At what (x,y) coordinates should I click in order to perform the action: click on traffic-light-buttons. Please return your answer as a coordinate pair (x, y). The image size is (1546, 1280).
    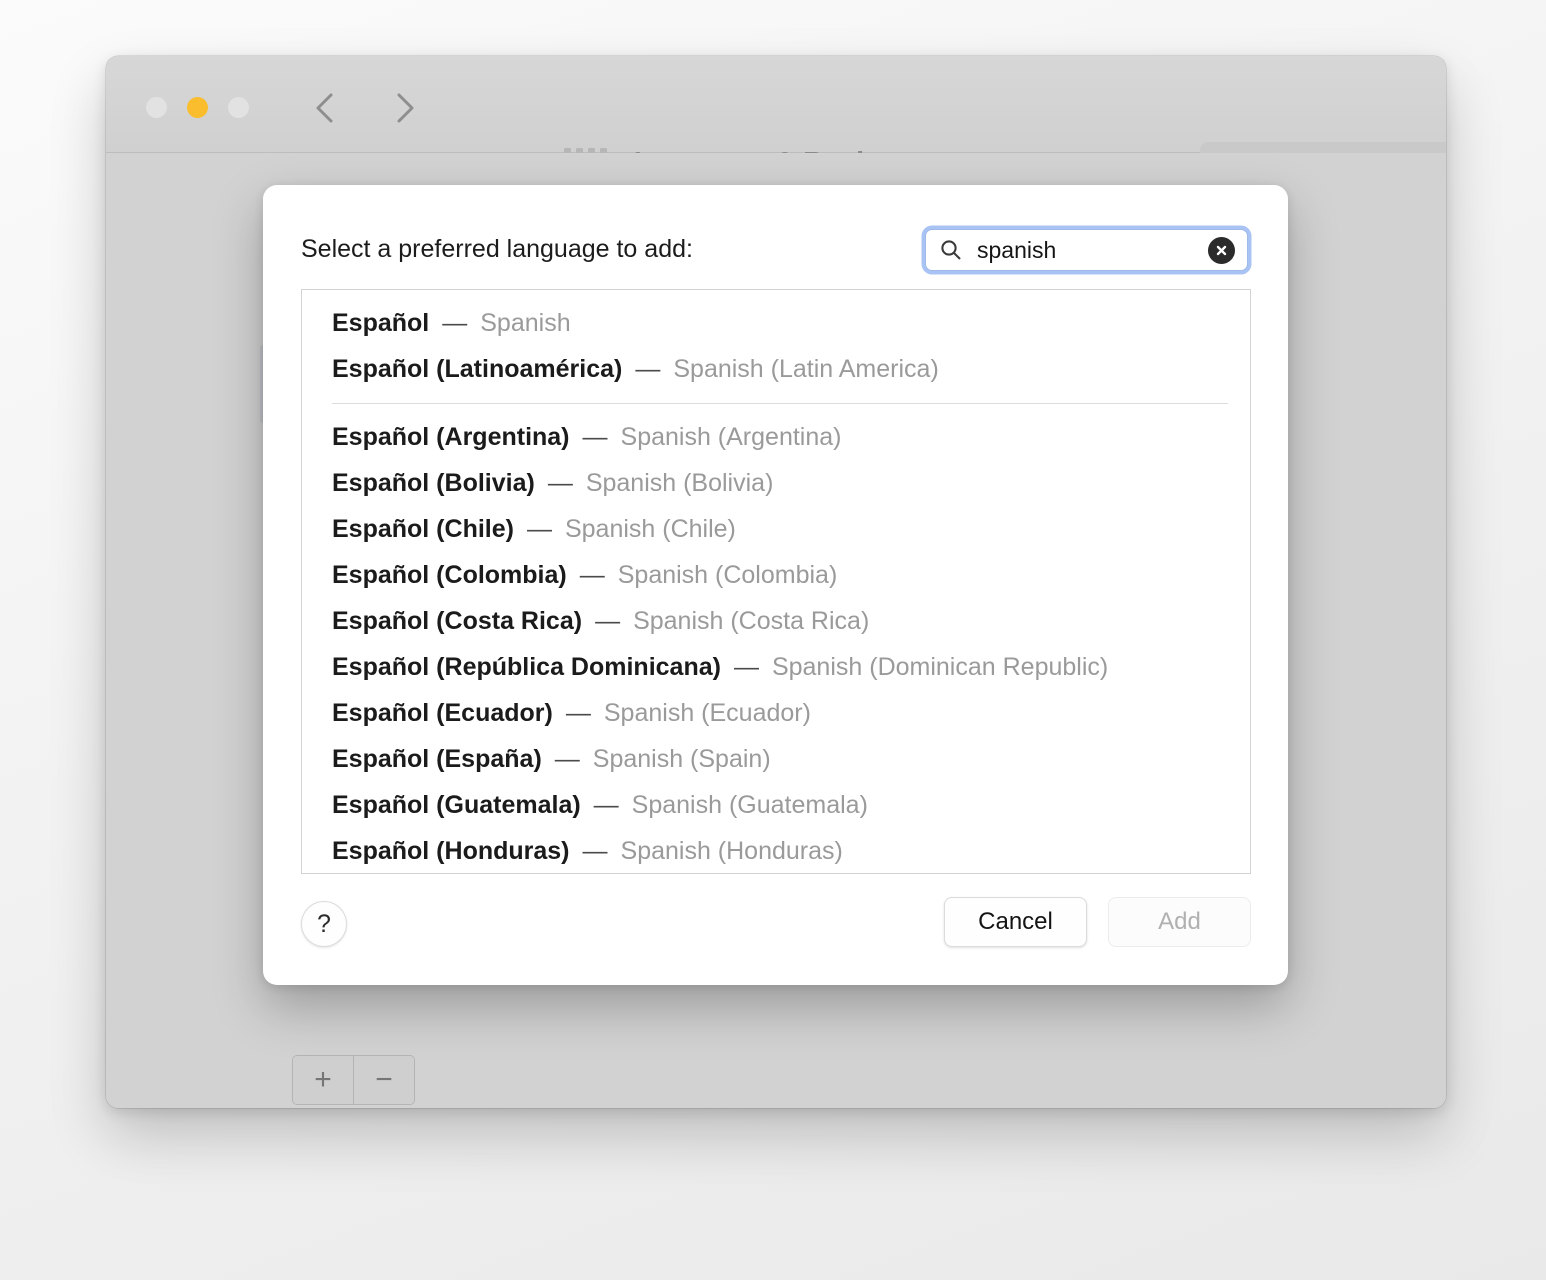
    Looking at the image, I should click on (197, 107).